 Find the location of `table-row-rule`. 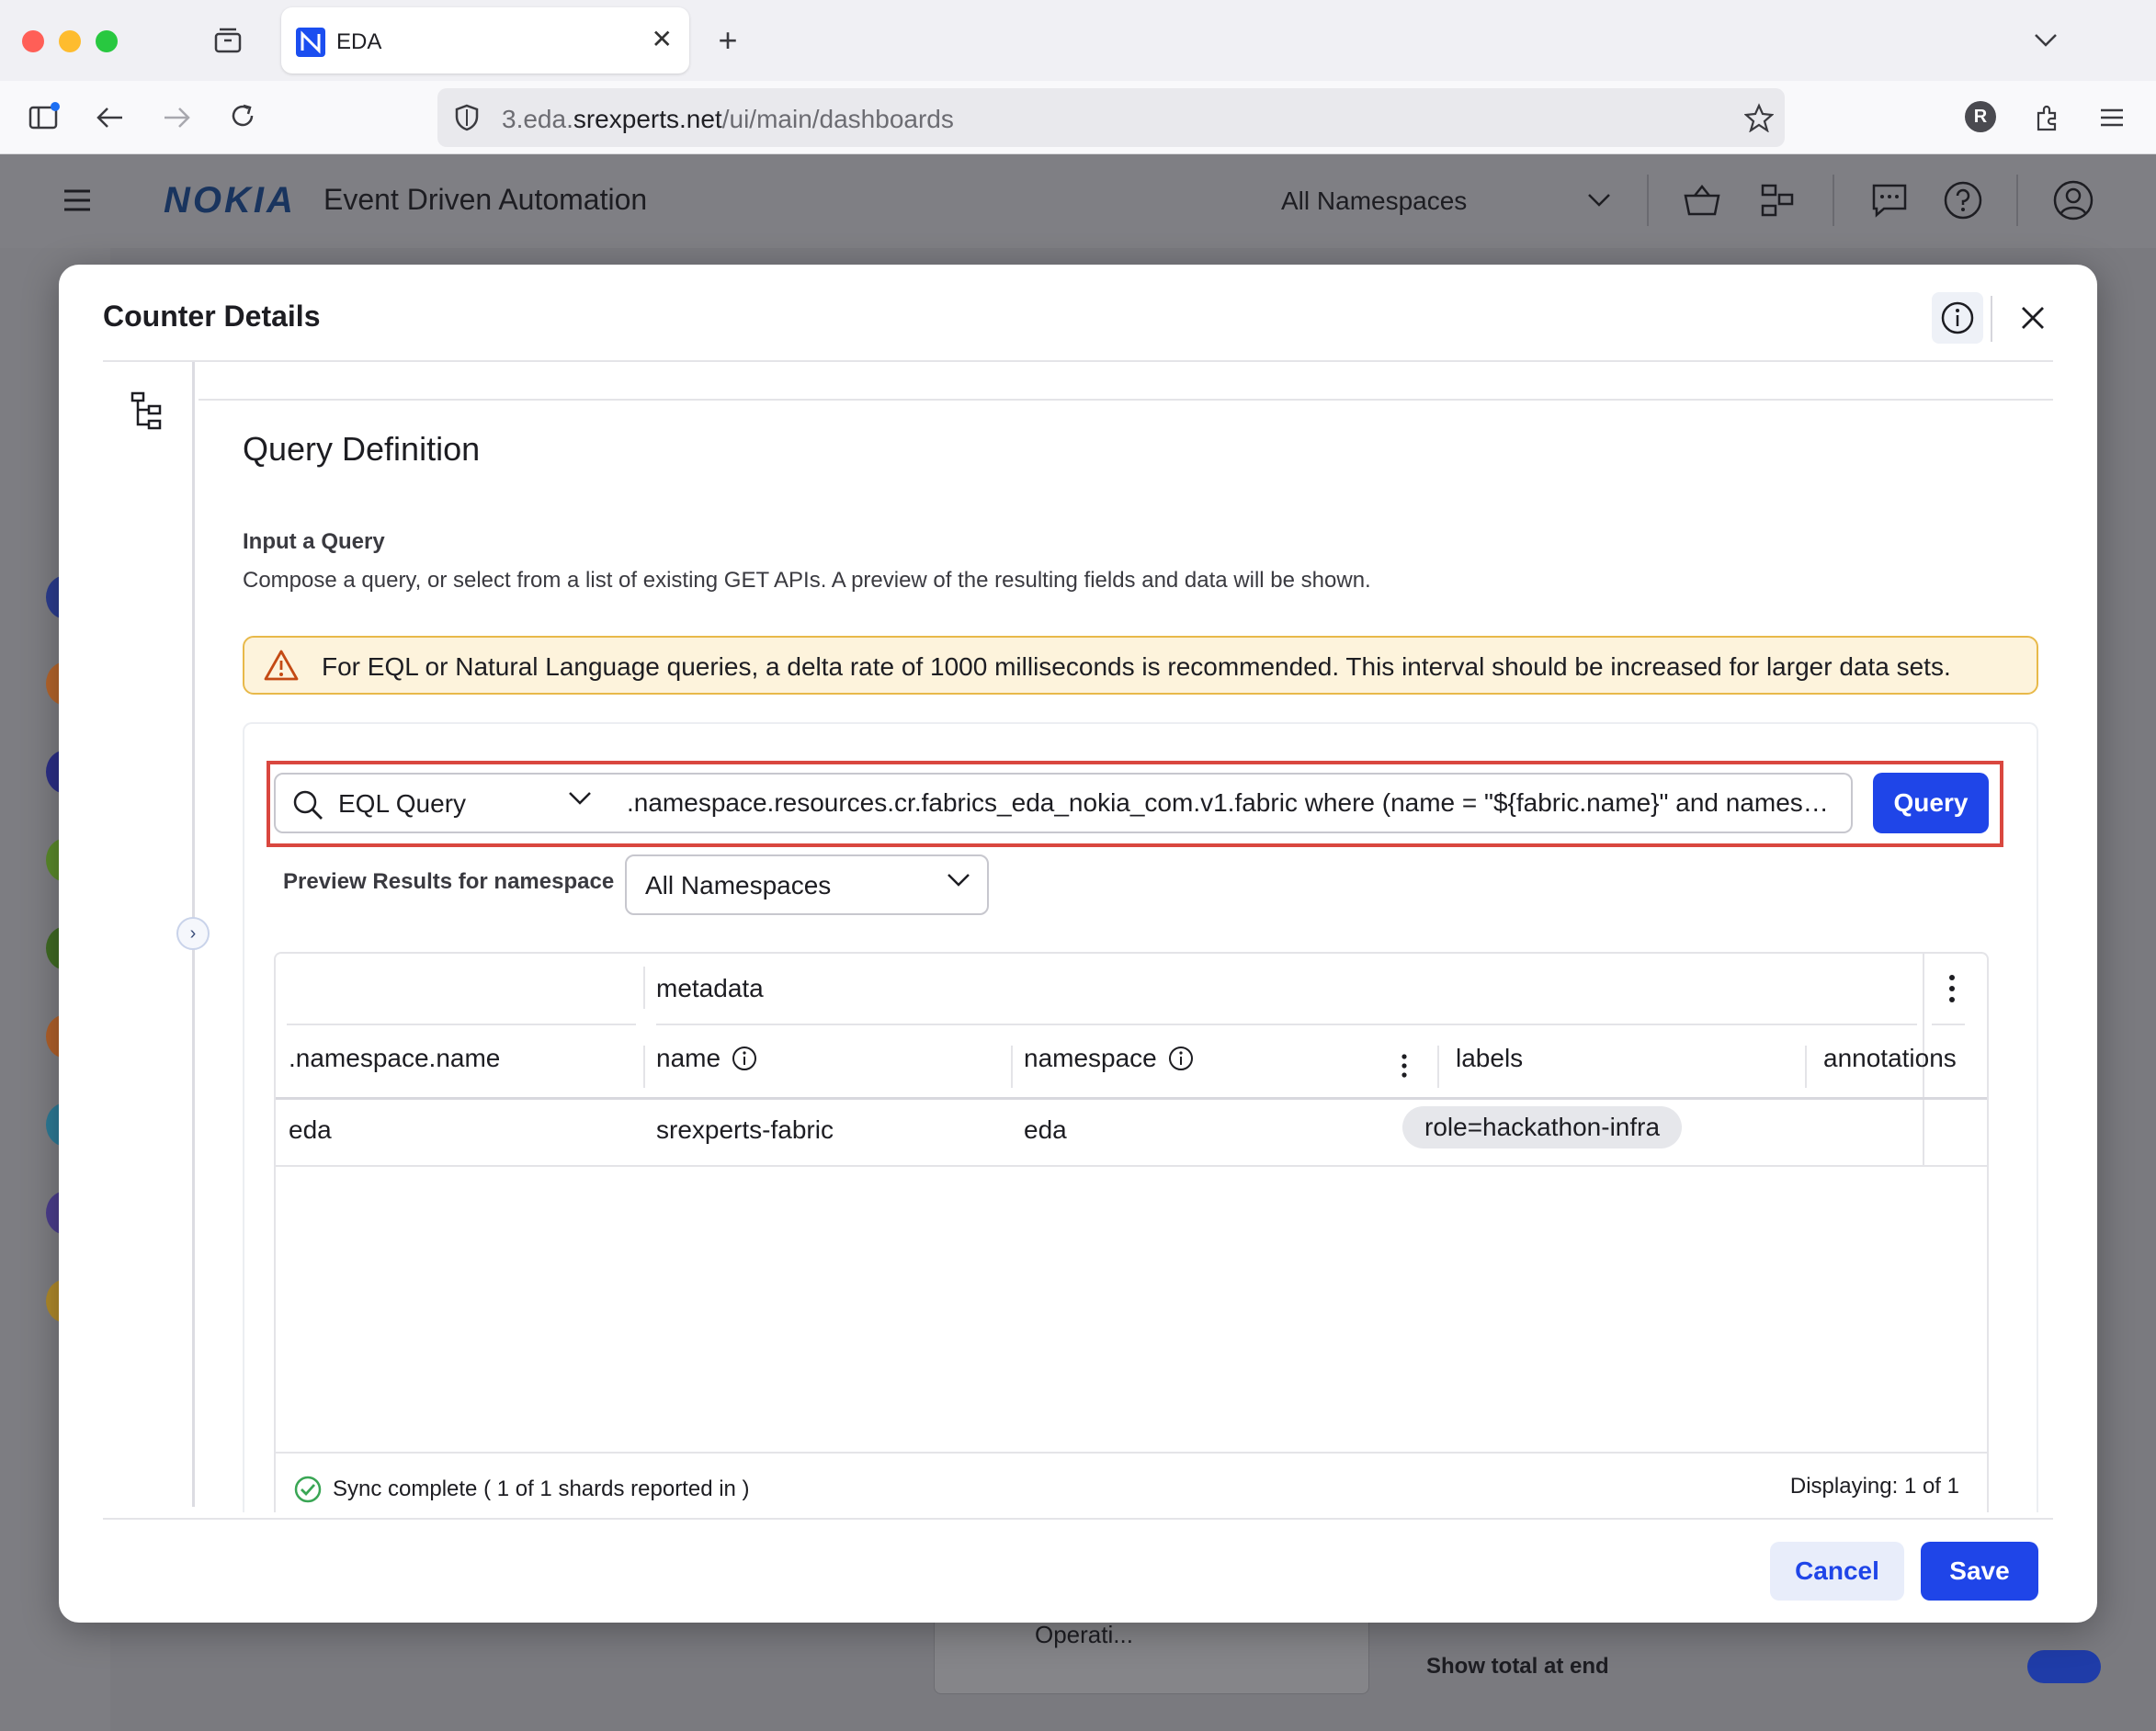

table-row-rule is located at coordinates (1131, 1166).